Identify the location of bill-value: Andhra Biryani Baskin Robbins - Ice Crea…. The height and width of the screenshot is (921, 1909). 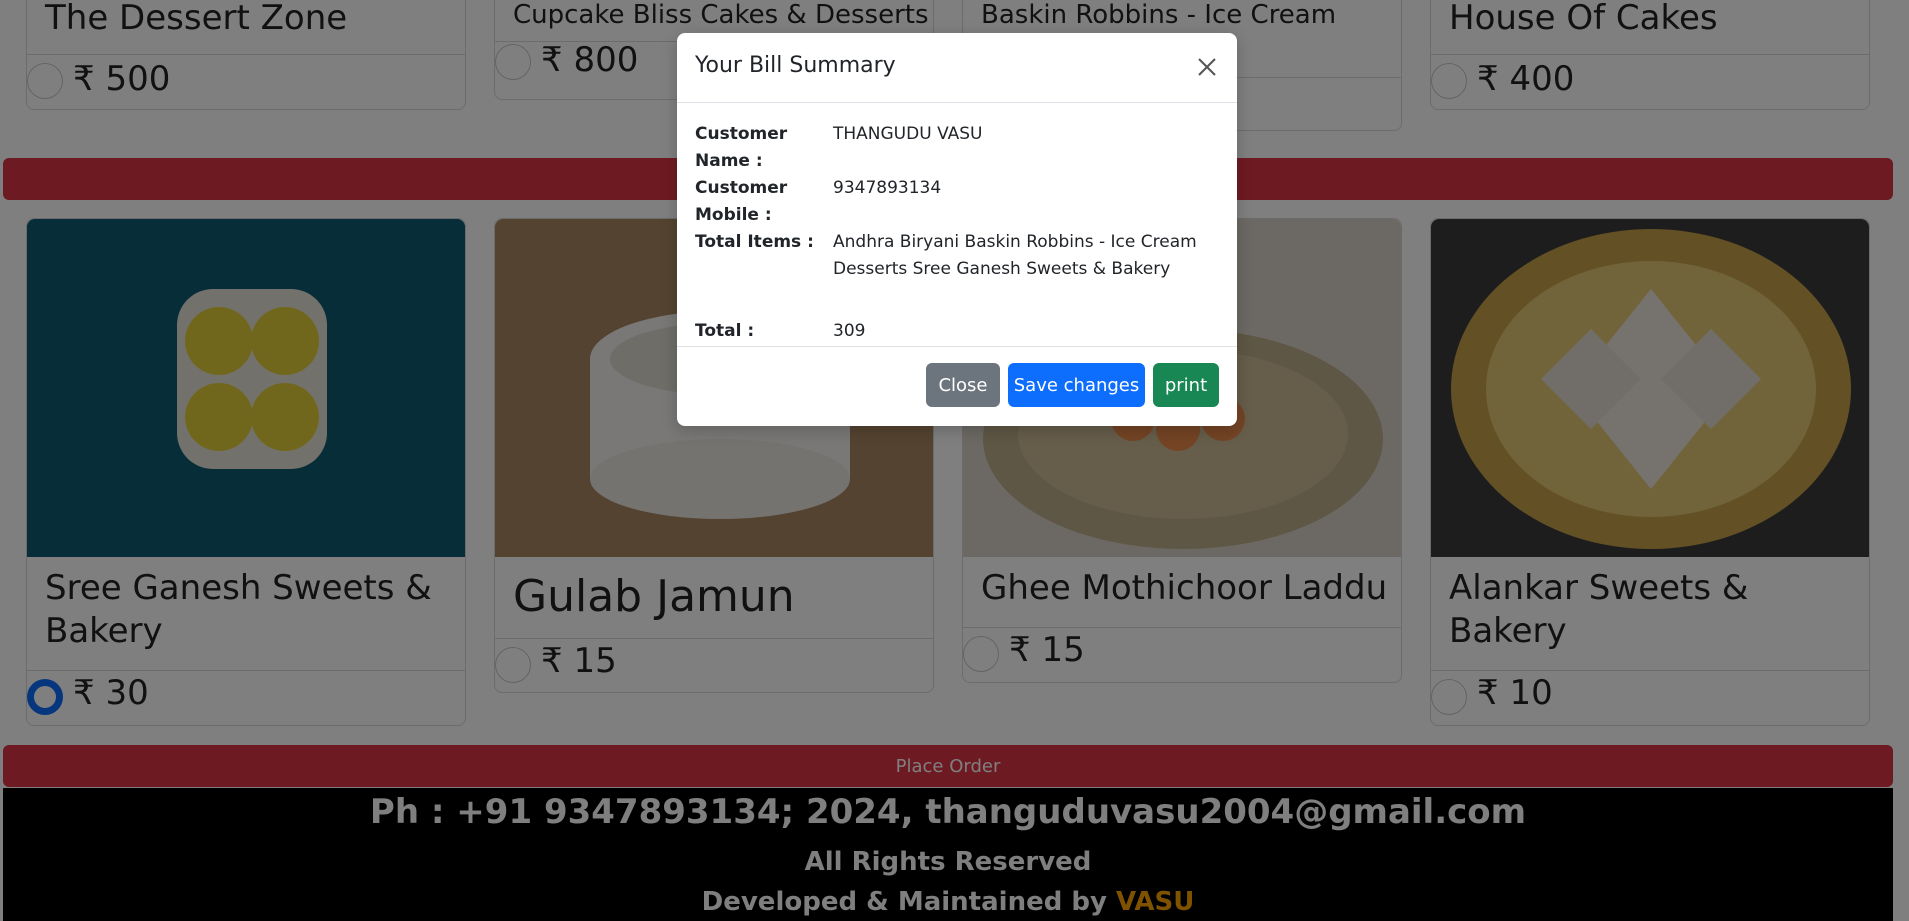
(1015, 255).